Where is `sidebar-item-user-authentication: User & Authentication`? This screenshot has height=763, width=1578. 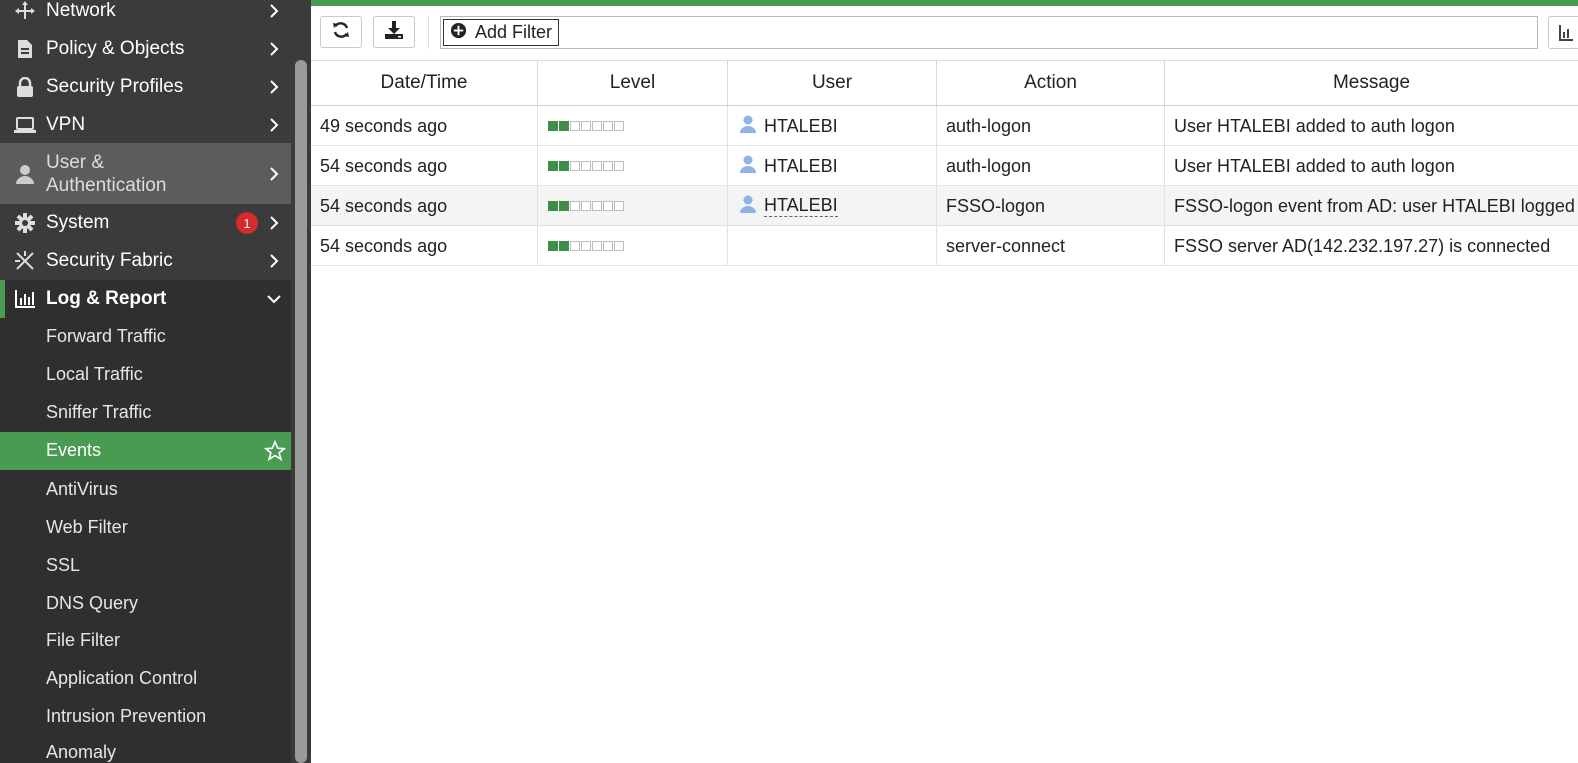 sidebar-item-user-authentication: User & Authentication is located at coordinates (145, 173).